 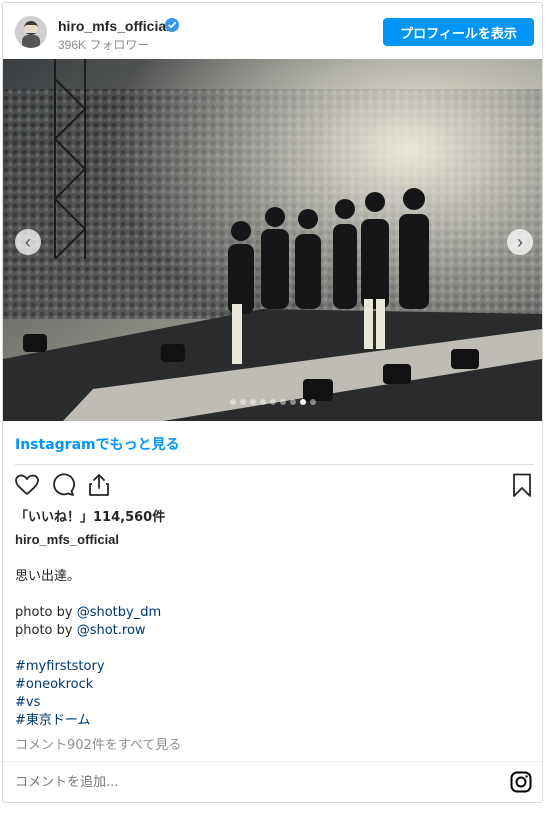 I want to click on post-header: hiro_mfs_official 396K フォロワー プロフィールを表示, so click(x=272, y=31).